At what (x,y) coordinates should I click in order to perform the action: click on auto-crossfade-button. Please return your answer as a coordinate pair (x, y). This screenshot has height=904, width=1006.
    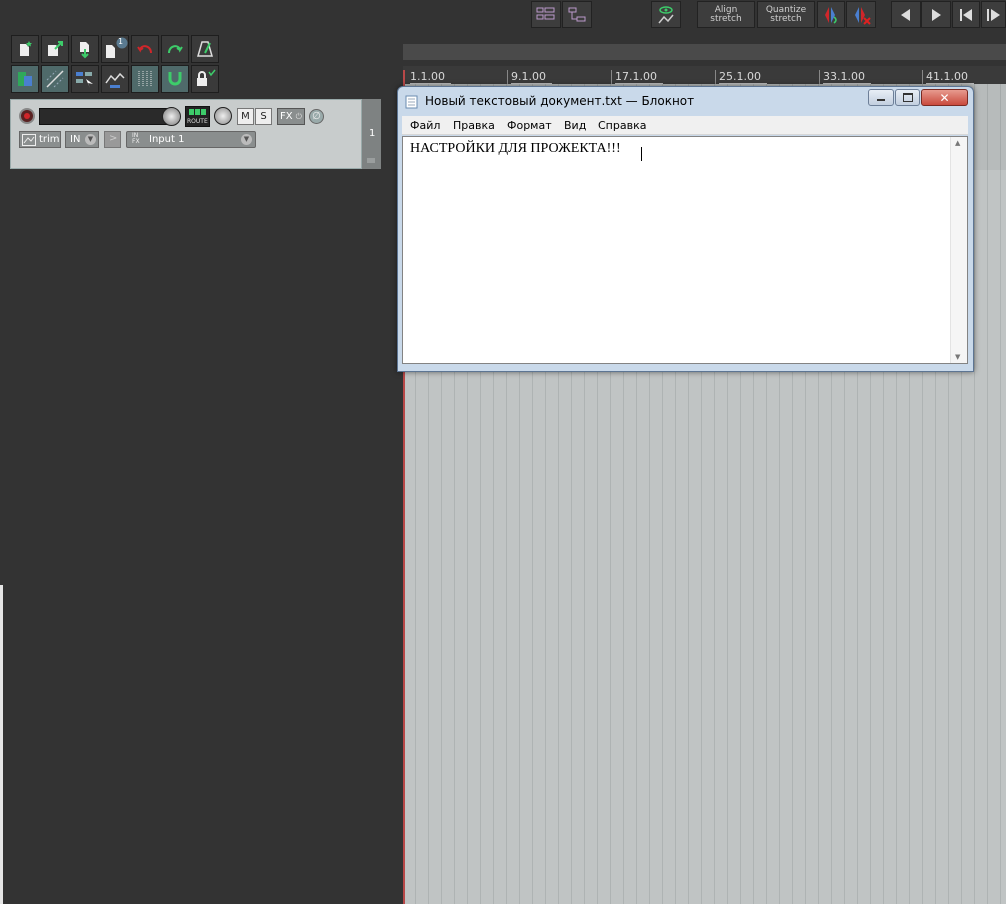
    Looking at the image, I should click on (25, 79).